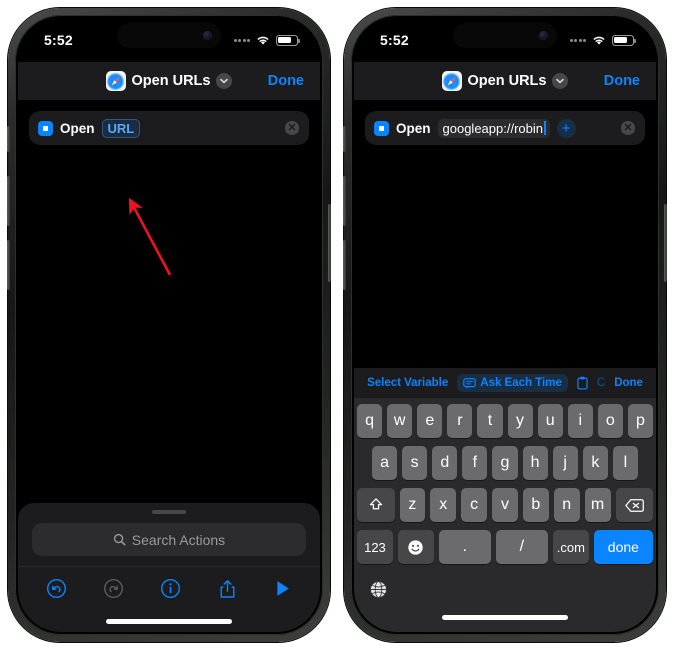  I want to click on key-j: j, so click(565, 463).